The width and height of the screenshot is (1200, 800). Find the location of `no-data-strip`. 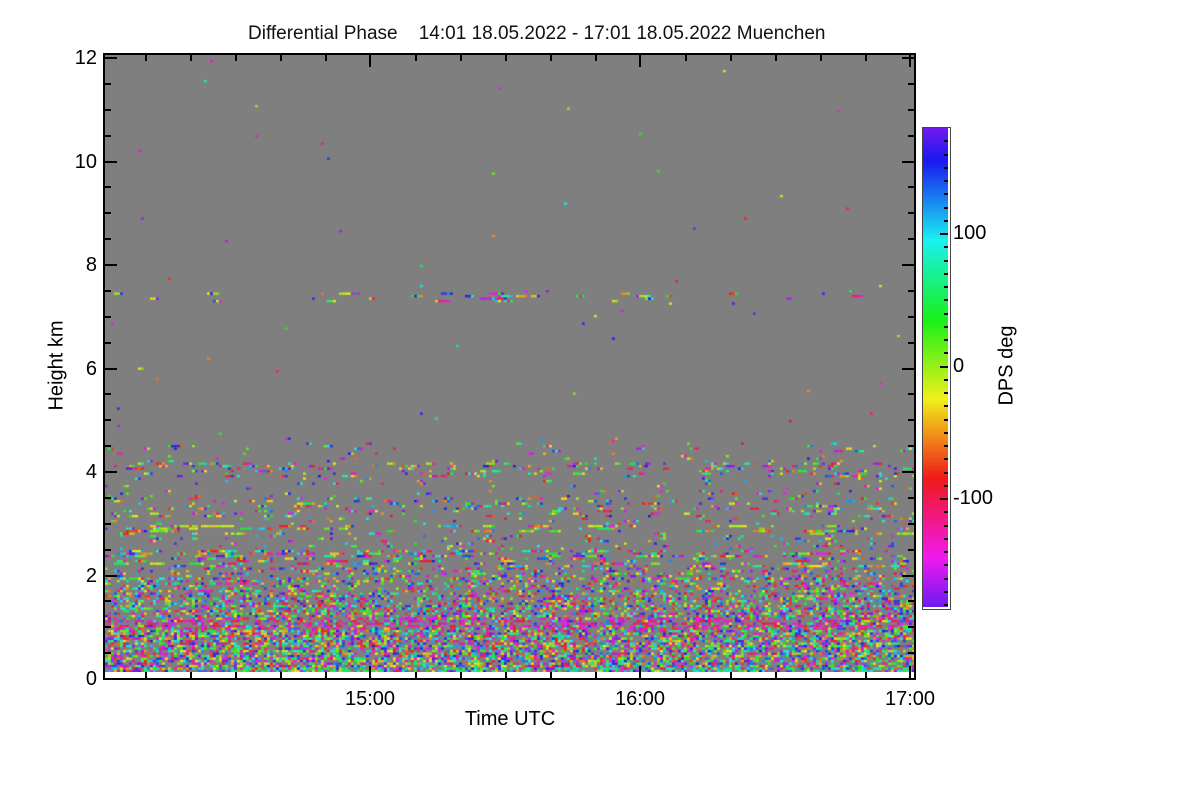

no-data-strip is located at coordinates (509, 675).